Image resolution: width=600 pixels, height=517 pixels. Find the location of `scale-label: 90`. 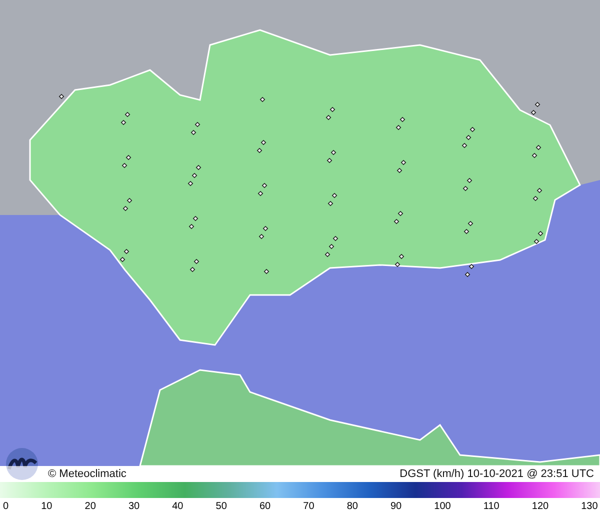

scale-label: 90 is located at coordinates (396, 506).